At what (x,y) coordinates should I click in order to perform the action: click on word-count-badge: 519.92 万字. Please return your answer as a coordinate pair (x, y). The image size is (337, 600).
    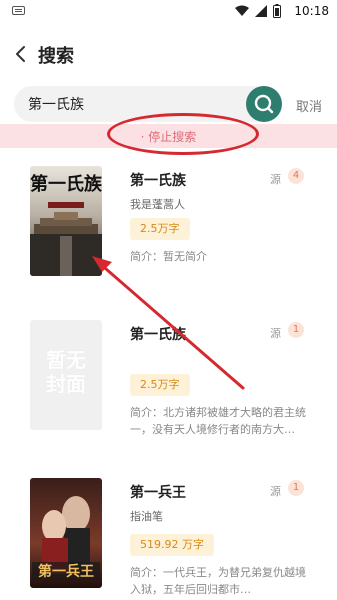
    Looking at the image, I should click on (172, 545).